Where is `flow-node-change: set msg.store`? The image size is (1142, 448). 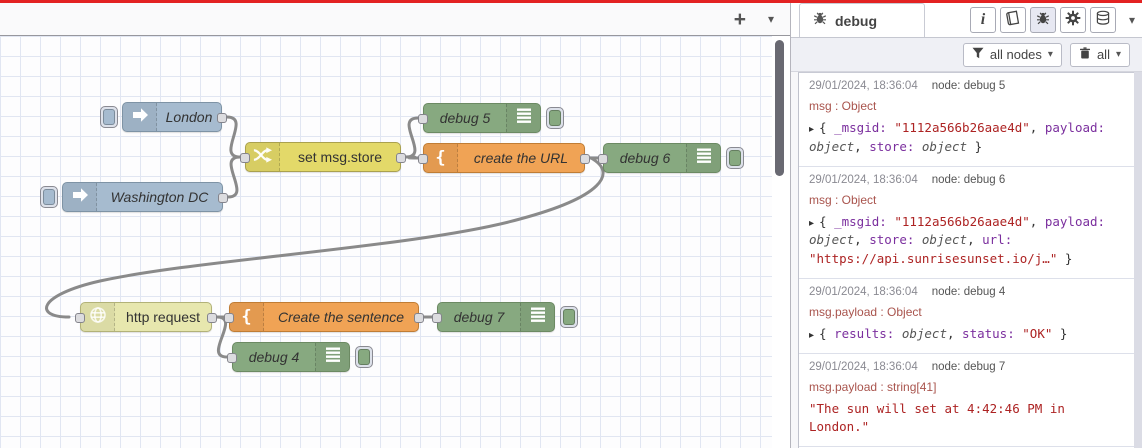
flow-node-change: set msg.store is located at coordinates (323, 157).